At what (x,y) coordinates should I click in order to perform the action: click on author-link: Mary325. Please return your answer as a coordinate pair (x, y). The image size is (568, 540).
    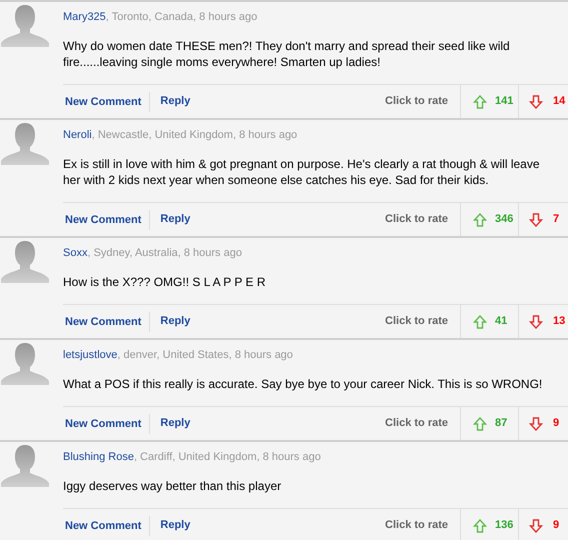
    Looking at the image, I should click on (84, 17).